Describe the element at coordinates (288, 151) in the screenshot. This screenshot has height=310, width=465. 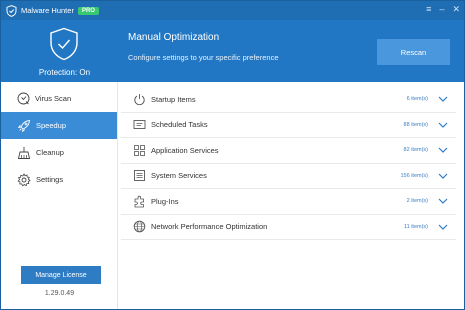
I see `list-item-application-services: Application Services 82 item(s)` at that location.